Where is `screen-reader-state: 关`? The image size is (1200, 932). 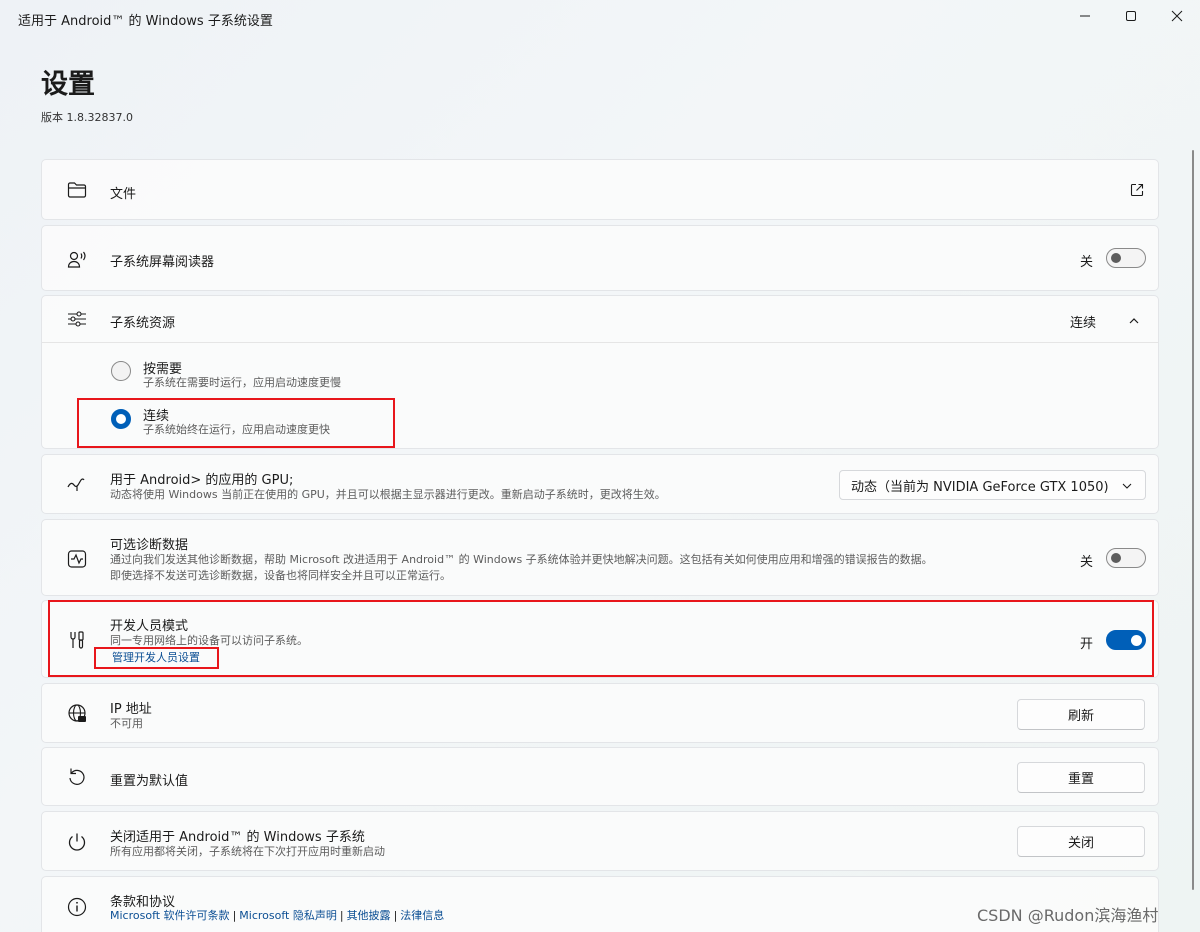 screen-reader-state: 关 is located at coordinates (1087, 262).